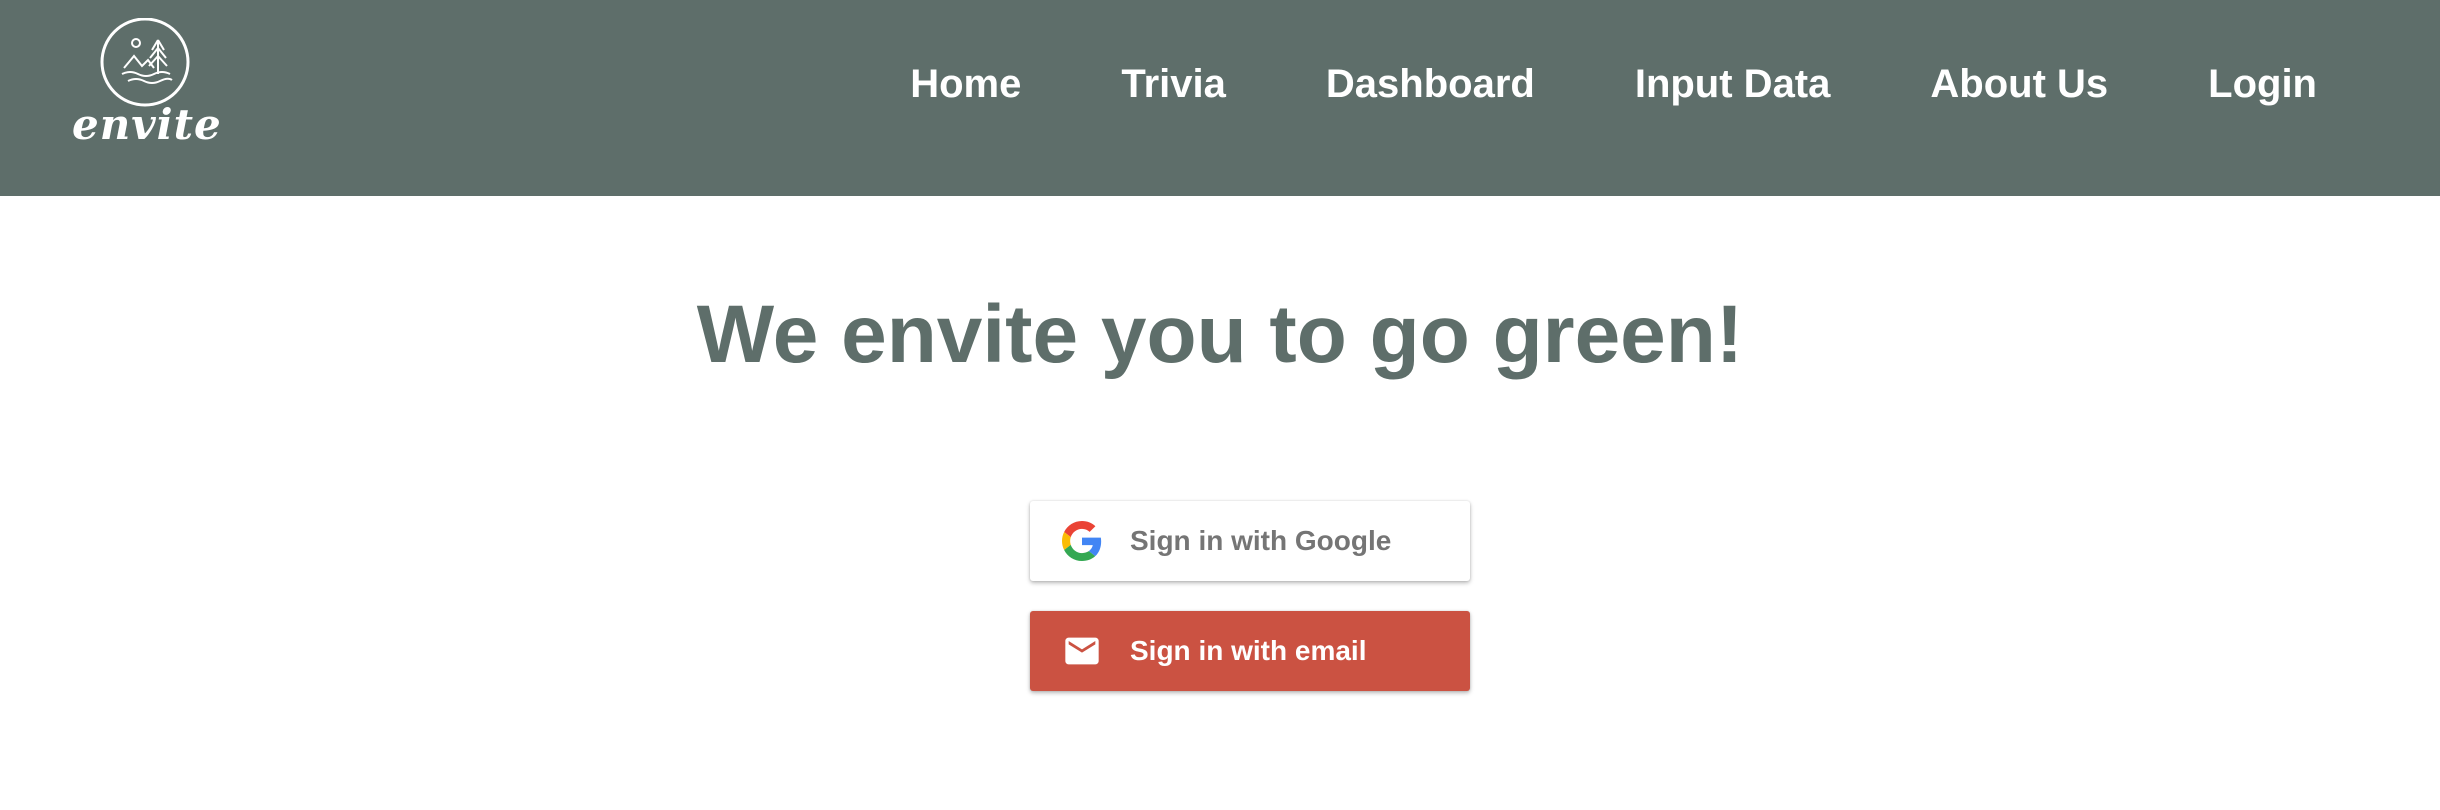 Image resolution: width=2440 pixels, height=810 pixels. Describe the element at coordinates (147, 124) in the screenshot. I see `brand-name: envite` at that location.